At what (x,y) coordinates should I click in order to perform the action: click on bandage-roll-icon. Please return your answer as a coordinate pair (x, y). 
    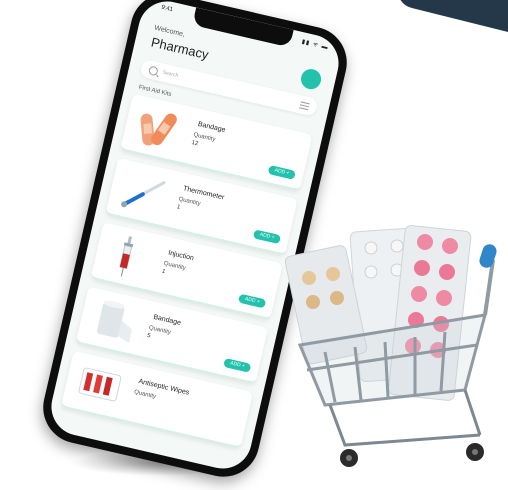
    Looking at the image, I should click on (114, 321).